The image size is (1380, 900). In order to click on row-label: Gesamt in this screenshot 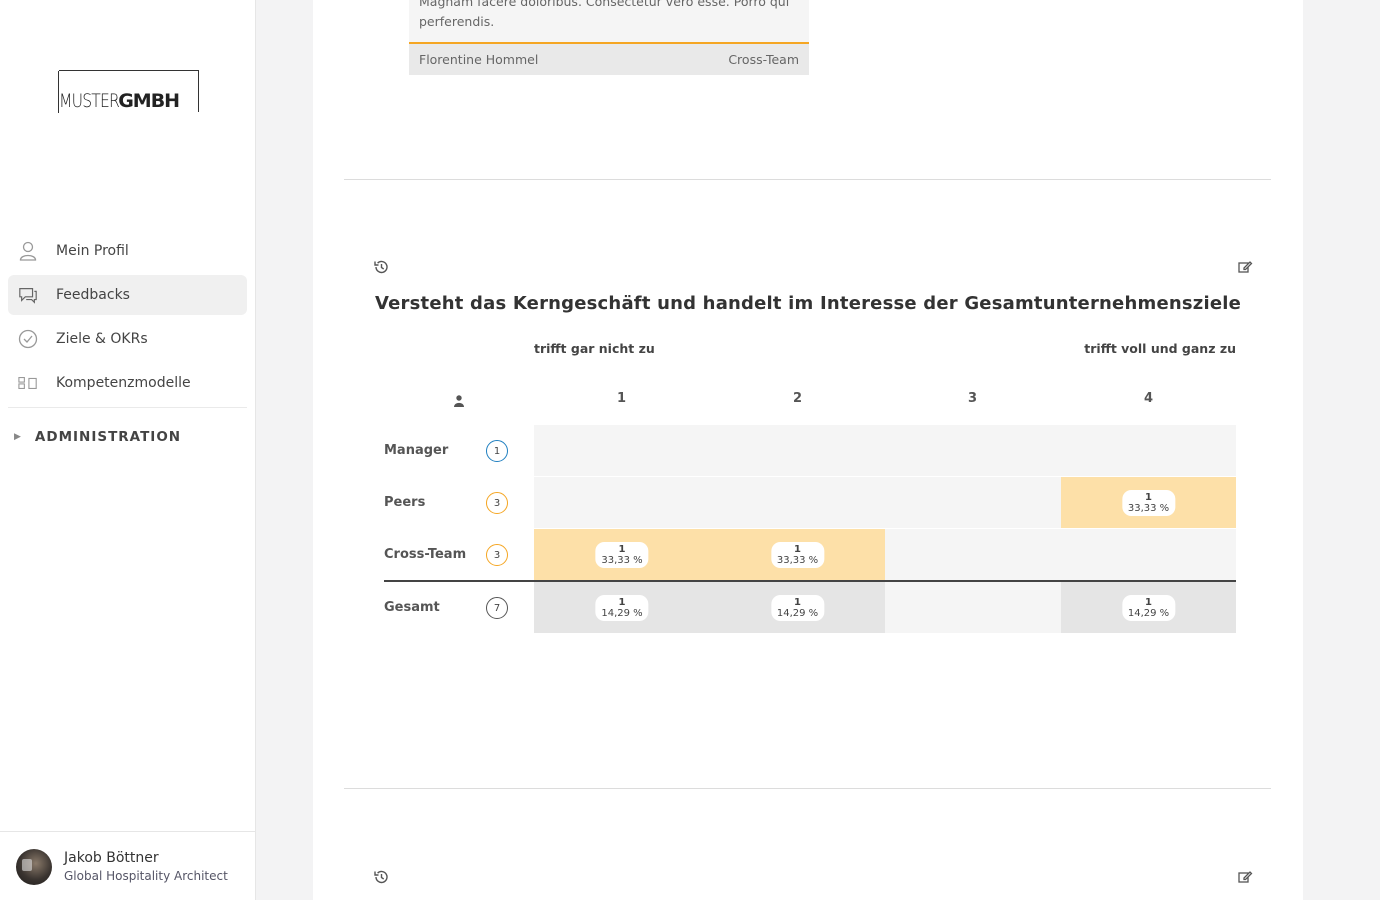, I will do `click(412, 607)`.